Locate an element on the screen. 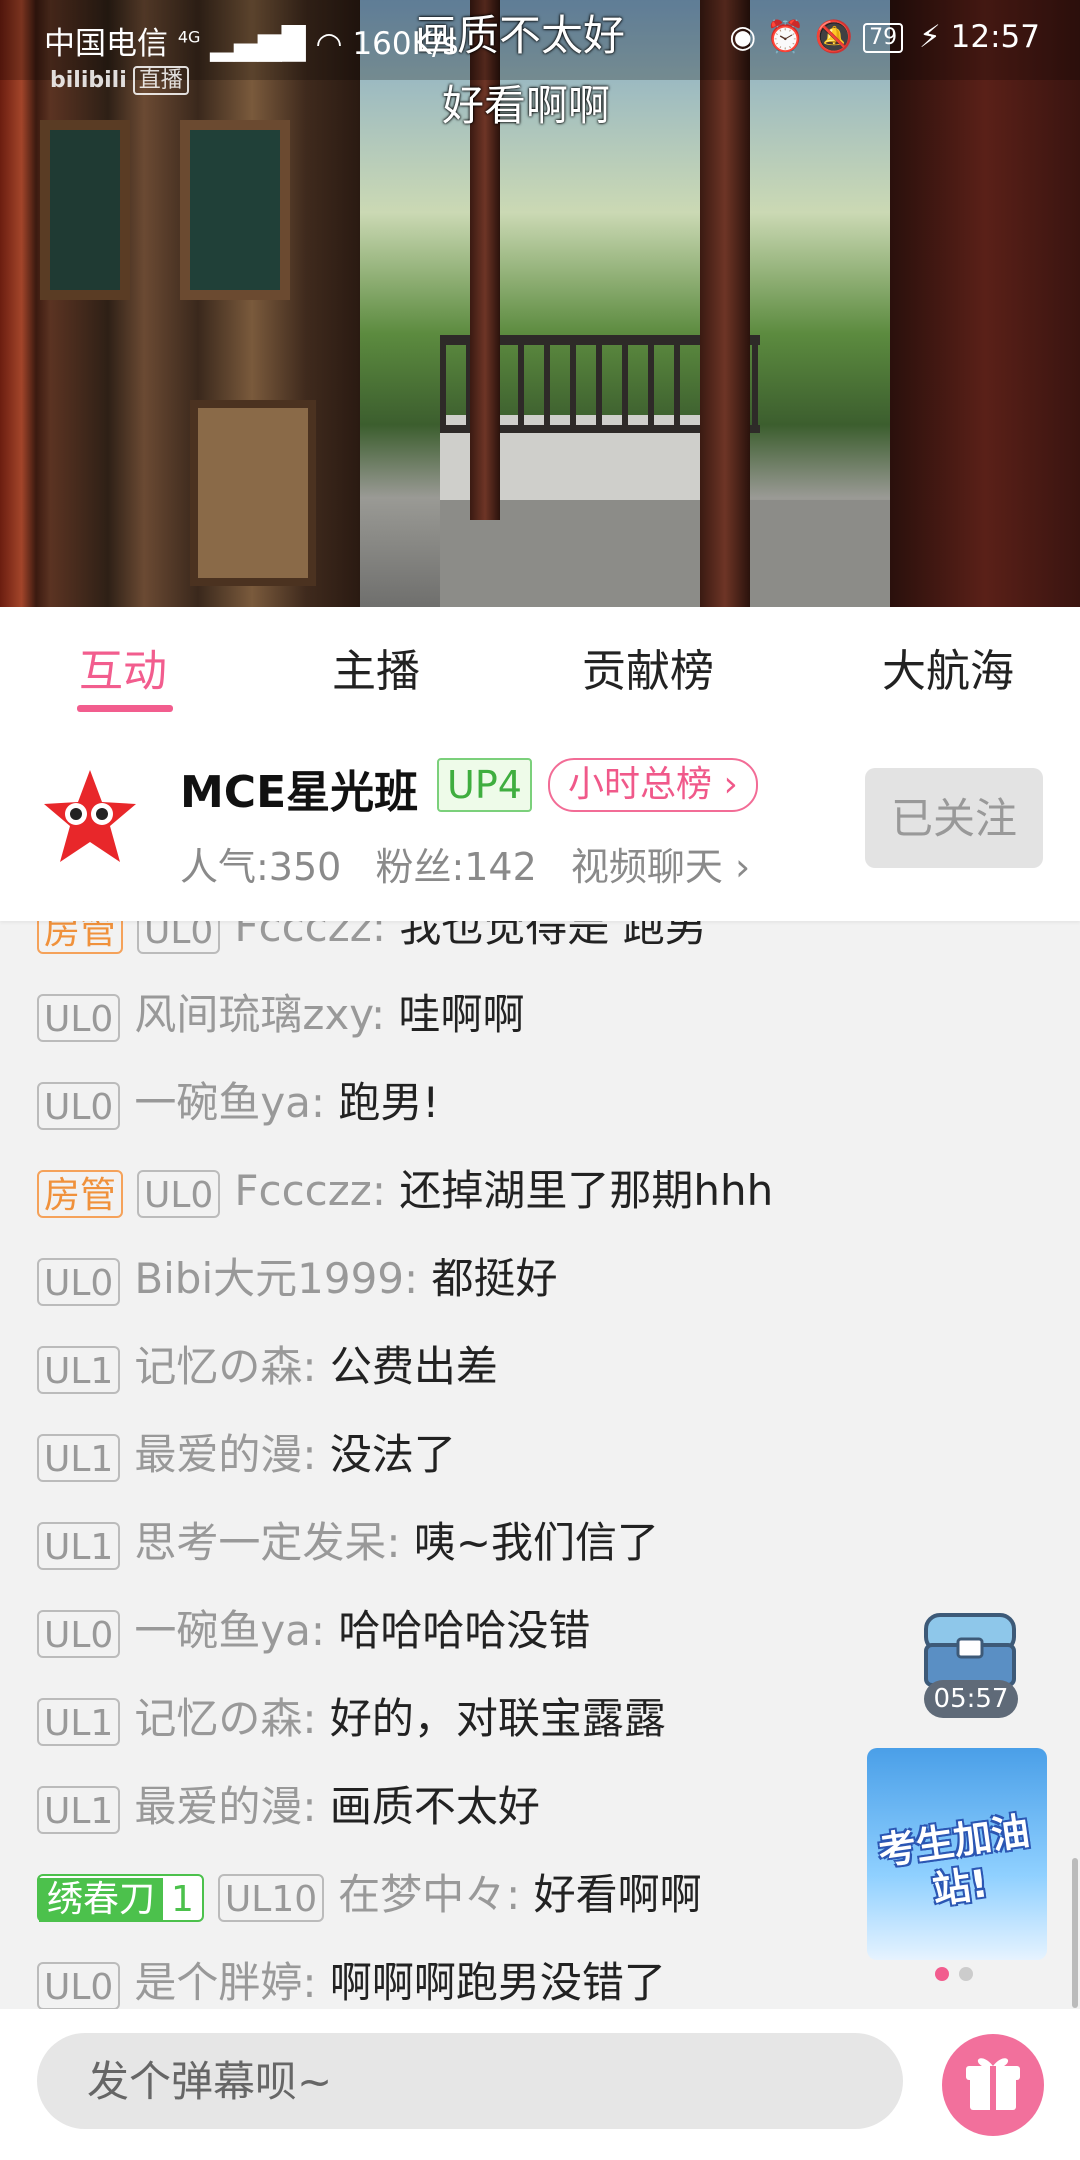  danmaku-input is located at coordinates (470, 2081).